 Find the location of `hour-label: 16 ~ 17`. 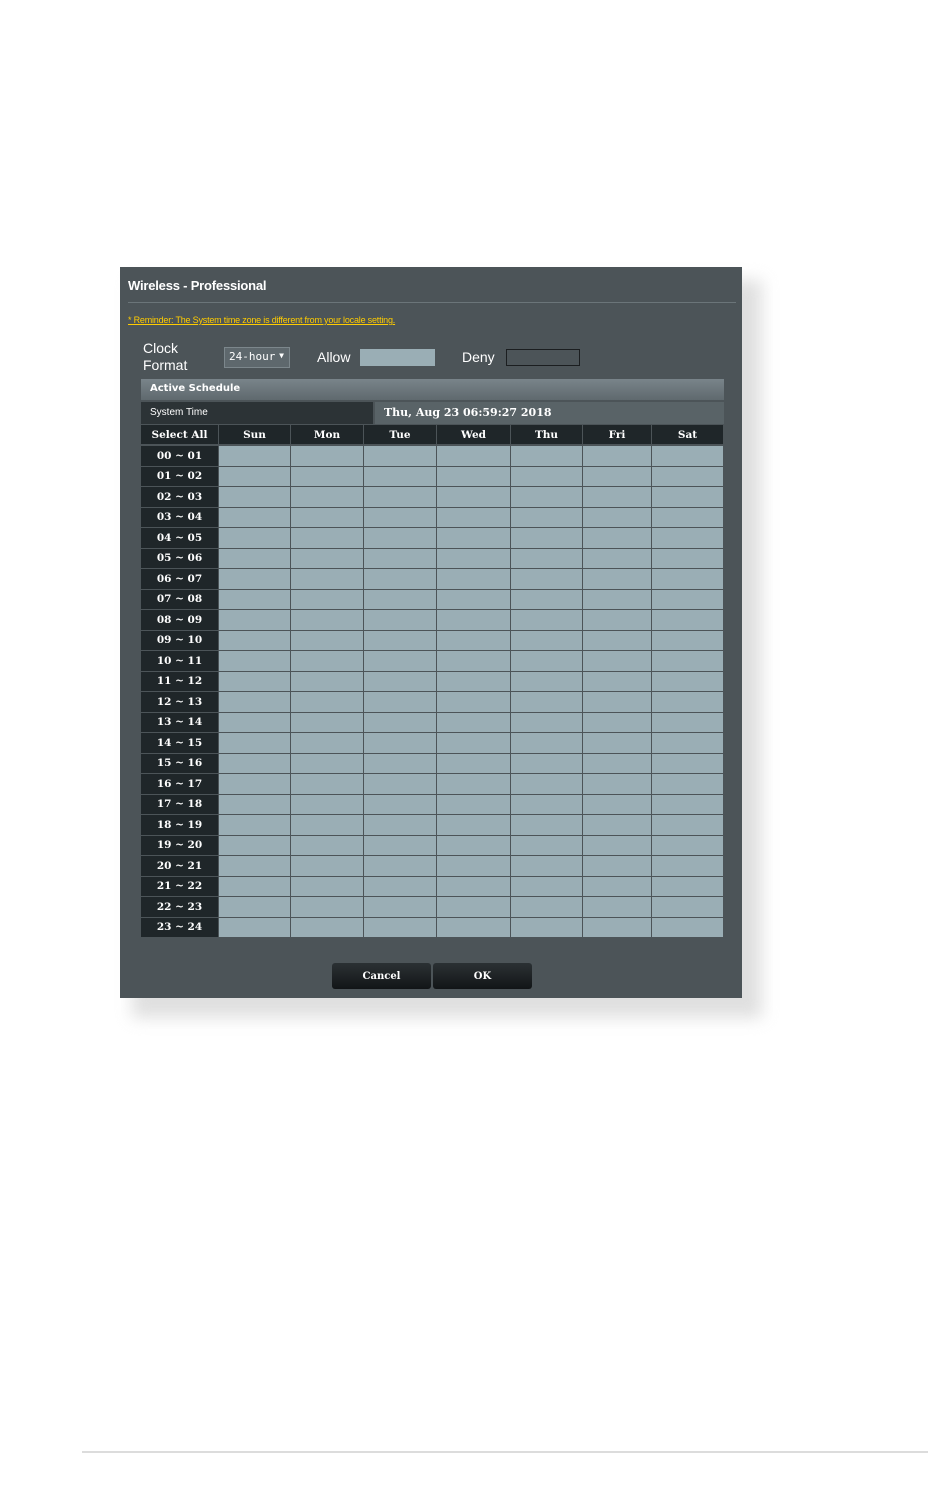

hour-label: 16 ~ 17 is located at coordinates (179, 784).